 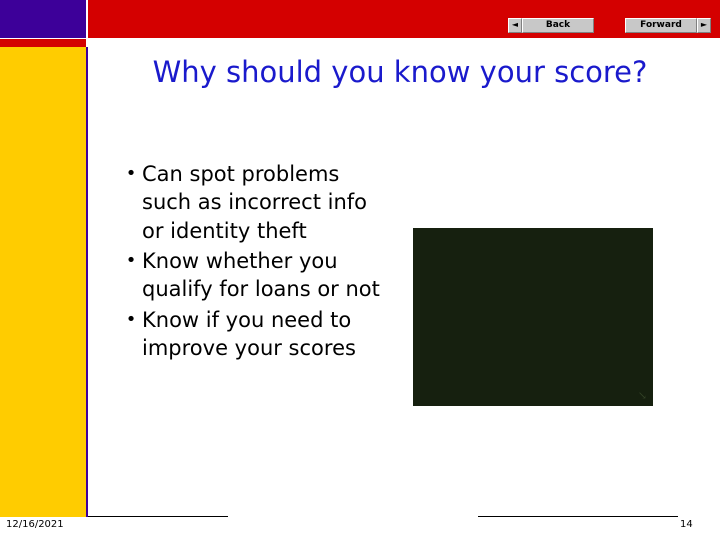 I want to click on forward-arrow-icon: ►, so click(x=704, y=25).